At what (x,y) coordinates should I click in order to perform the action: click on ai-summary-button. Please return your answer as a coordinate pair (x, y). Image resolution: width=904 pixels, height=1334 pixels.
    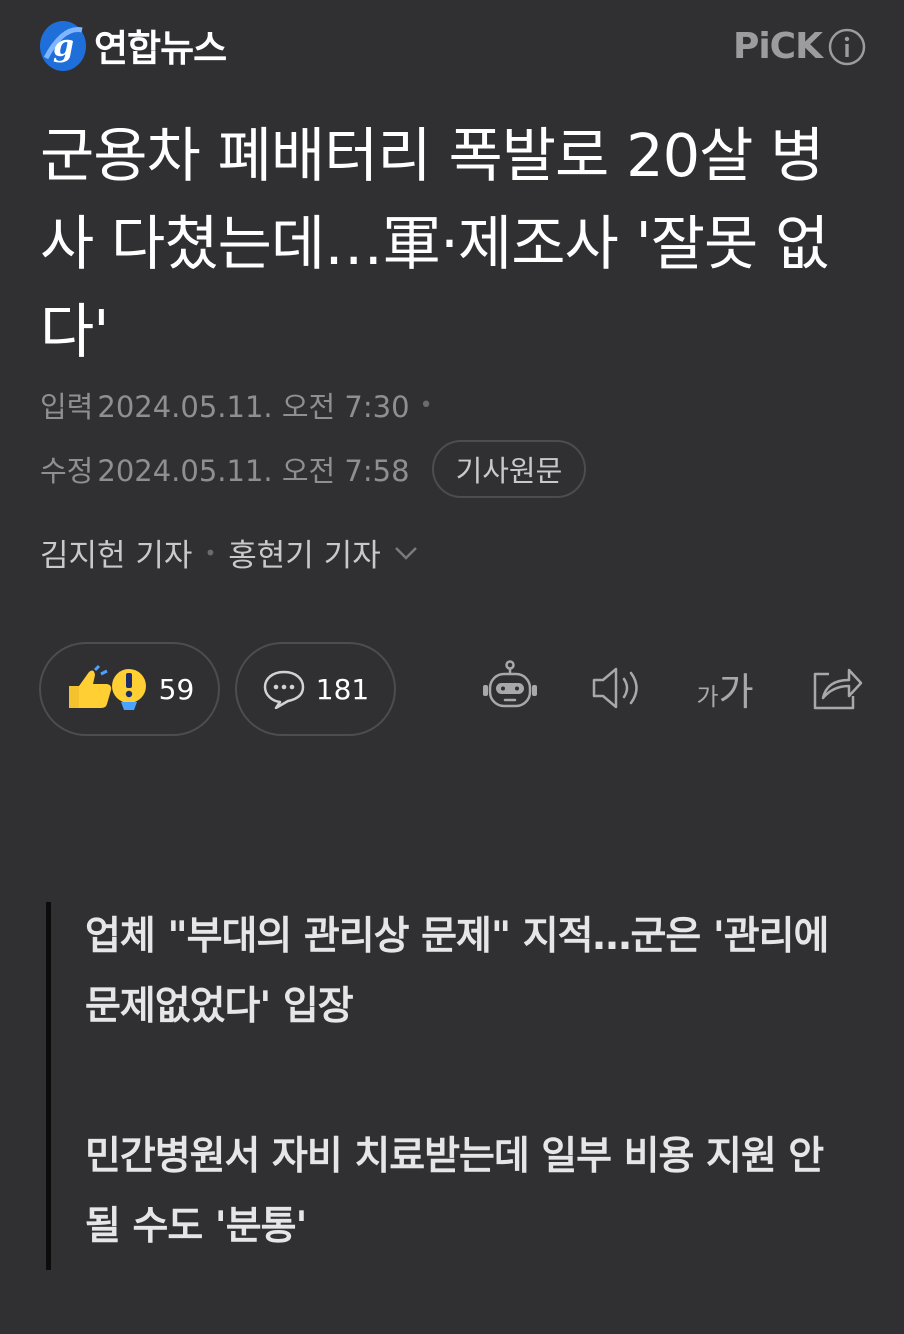
    Looking at the image, I should click on (510, 688).